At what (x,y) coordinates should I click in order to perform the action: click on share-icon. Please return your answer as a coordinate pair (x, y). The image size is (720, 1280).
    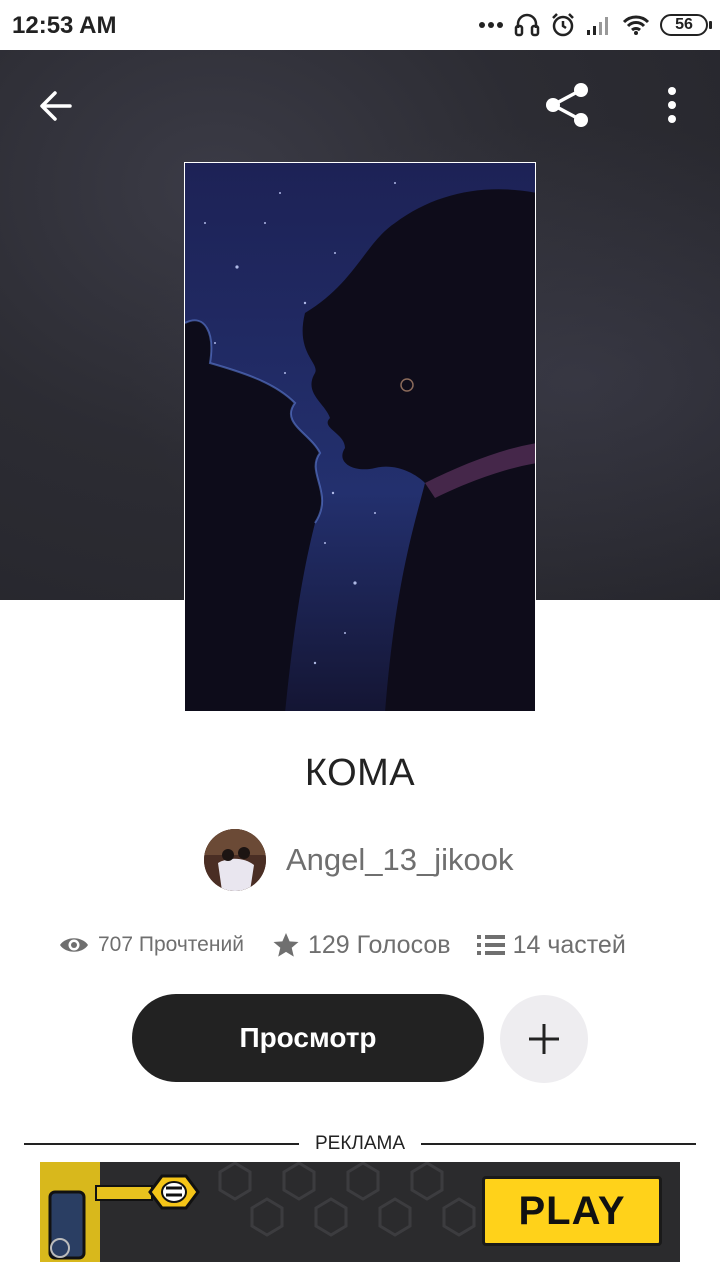
    Looking at the image, I should click on (567, 105).